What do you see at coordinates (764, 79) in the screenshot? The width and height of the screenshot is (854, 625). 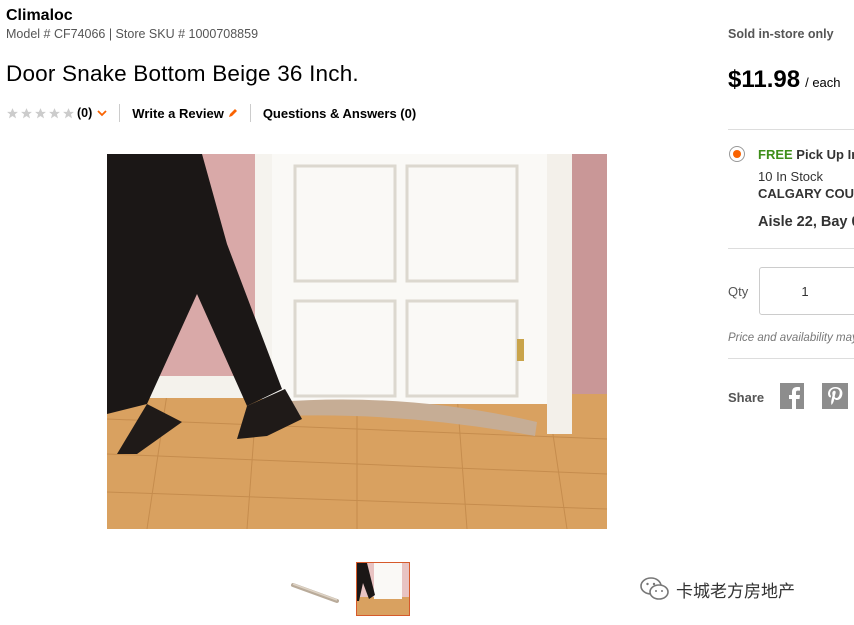 I see `price-amount: $11.98` at bounding box center [764, 79].